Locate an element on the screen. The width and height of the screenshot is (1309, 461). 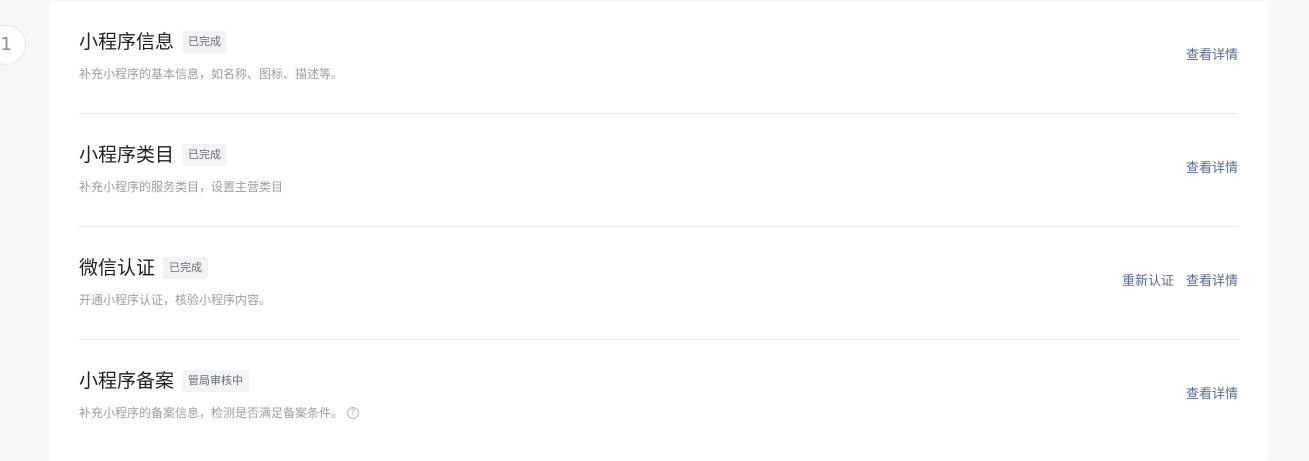
status-badge: 管局审核中 is located at coordinates (216, 381).